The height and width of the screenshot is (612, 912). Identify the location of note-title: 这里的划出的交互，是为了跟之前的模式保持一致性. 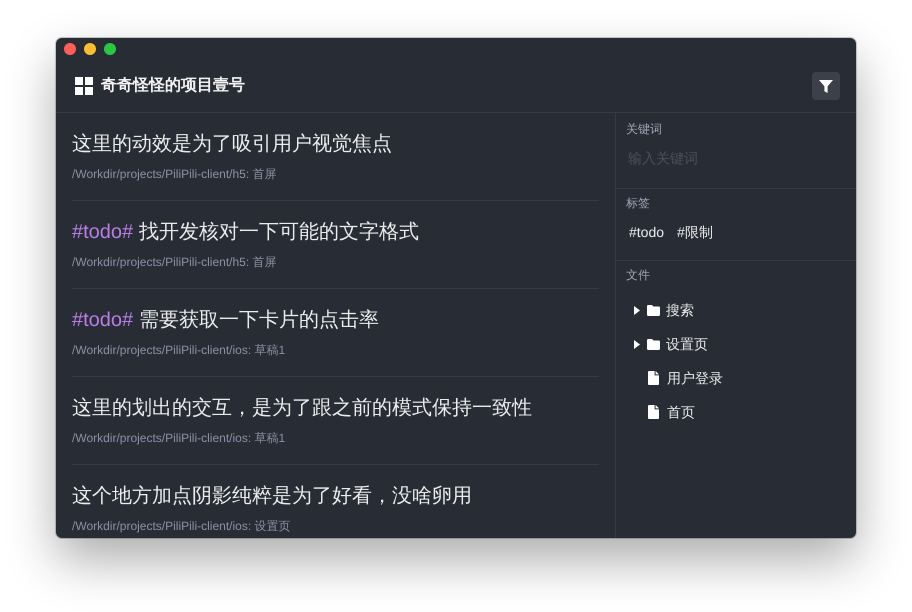
(302, 408).